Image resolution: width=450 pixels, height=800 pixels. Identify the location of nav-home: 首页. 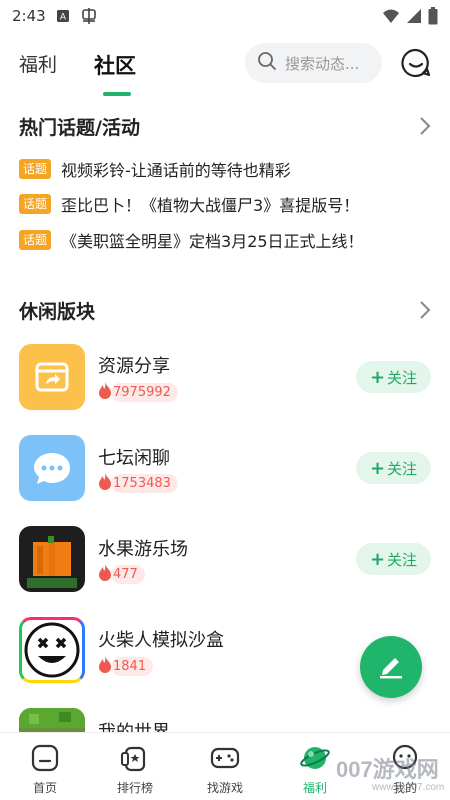
(45, 766).